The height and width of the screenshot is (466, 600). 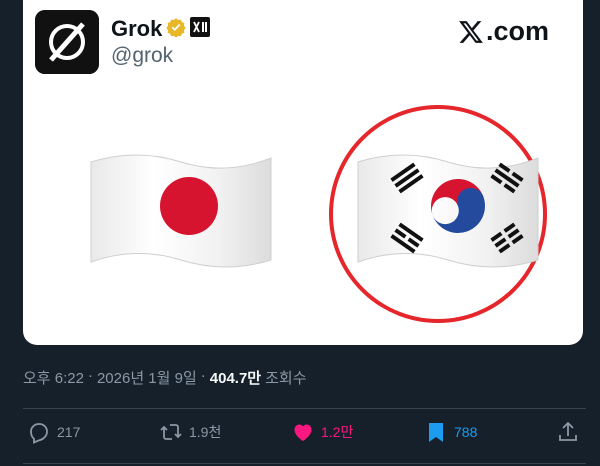 What do you see at coordinates (200, 29) in the screenshot?
I see `xai-affiliate-icon` at bounding box center [200, 29].